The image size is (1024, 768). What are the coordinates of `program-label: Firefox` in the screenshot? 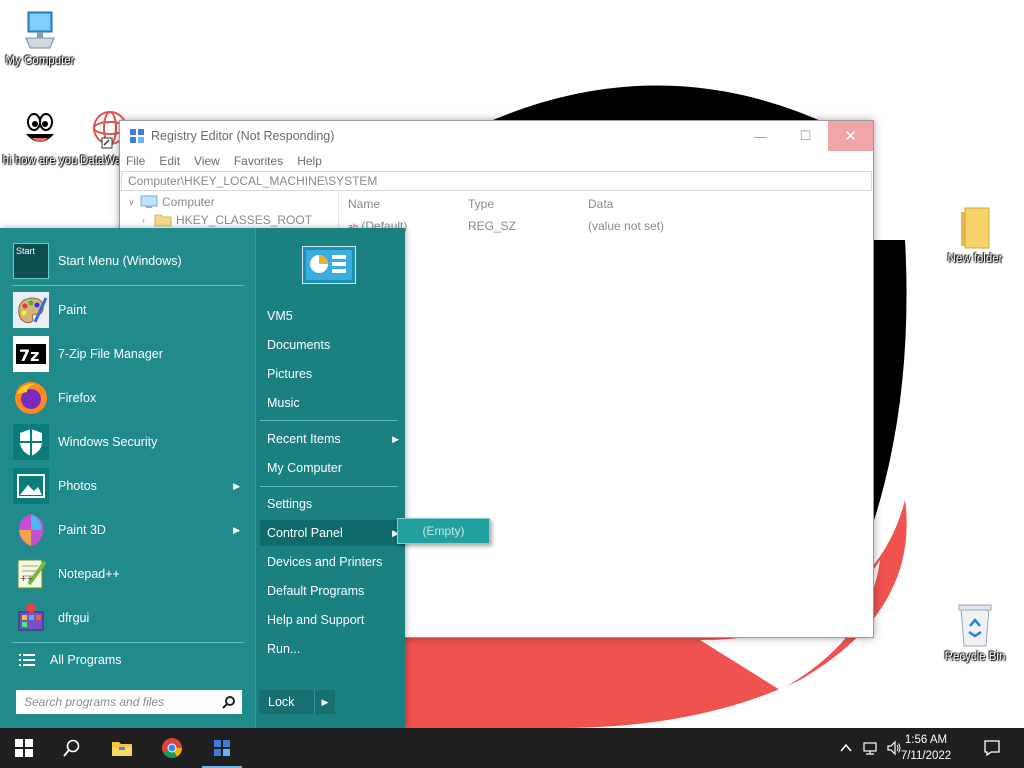 It's located at (77, 398).